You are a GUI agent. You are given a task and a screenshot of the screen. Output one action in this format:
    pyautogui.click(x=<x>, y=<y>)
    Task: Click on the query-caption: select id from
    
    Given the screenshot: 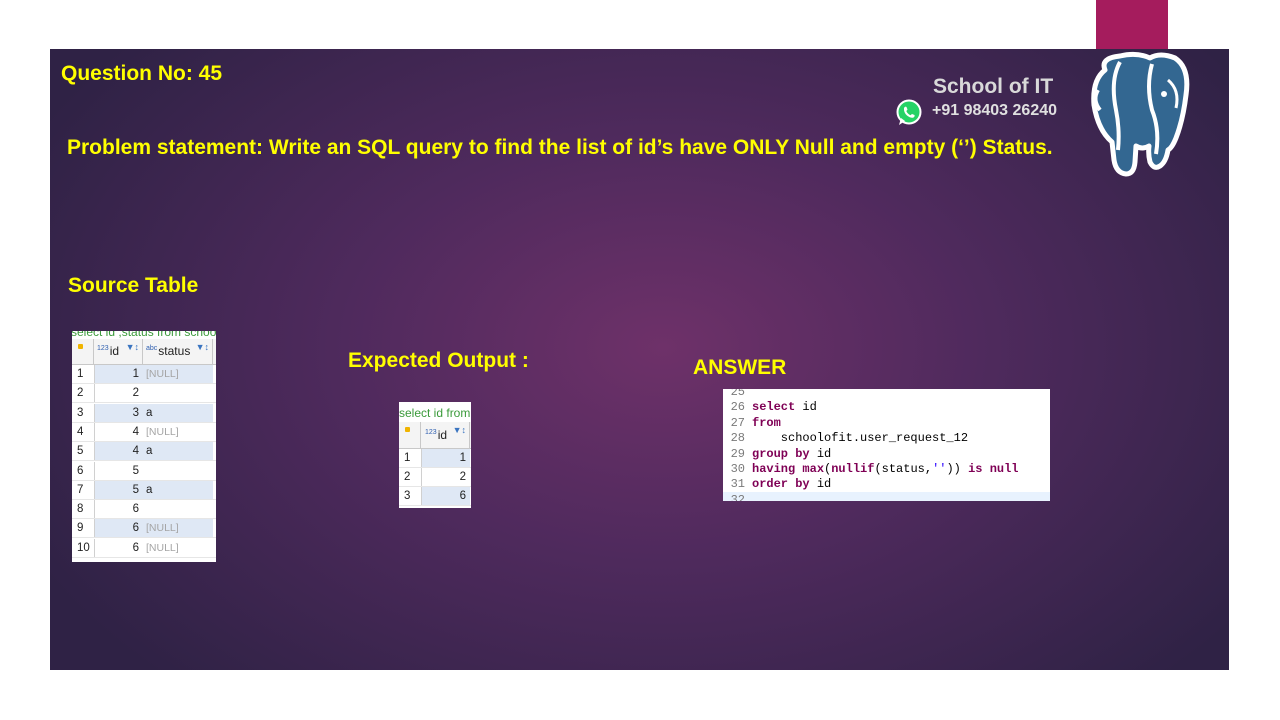 What is the action you would take?
    pyautogui.click(x=435, y=413)
    